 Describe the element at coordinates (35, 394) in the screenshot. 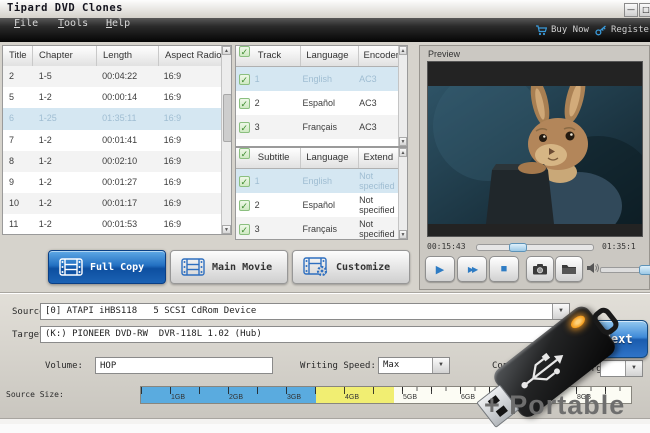

I see `source-size-label: Source Size:` at that location.